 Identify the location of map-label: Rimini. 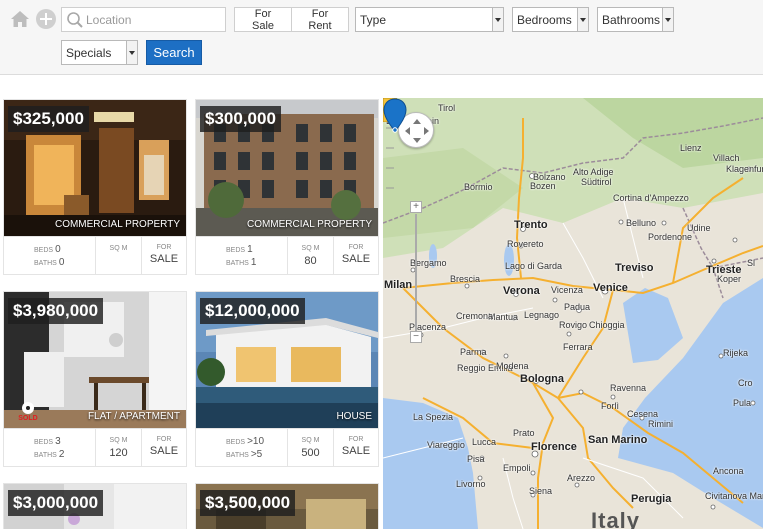
(661, 424).